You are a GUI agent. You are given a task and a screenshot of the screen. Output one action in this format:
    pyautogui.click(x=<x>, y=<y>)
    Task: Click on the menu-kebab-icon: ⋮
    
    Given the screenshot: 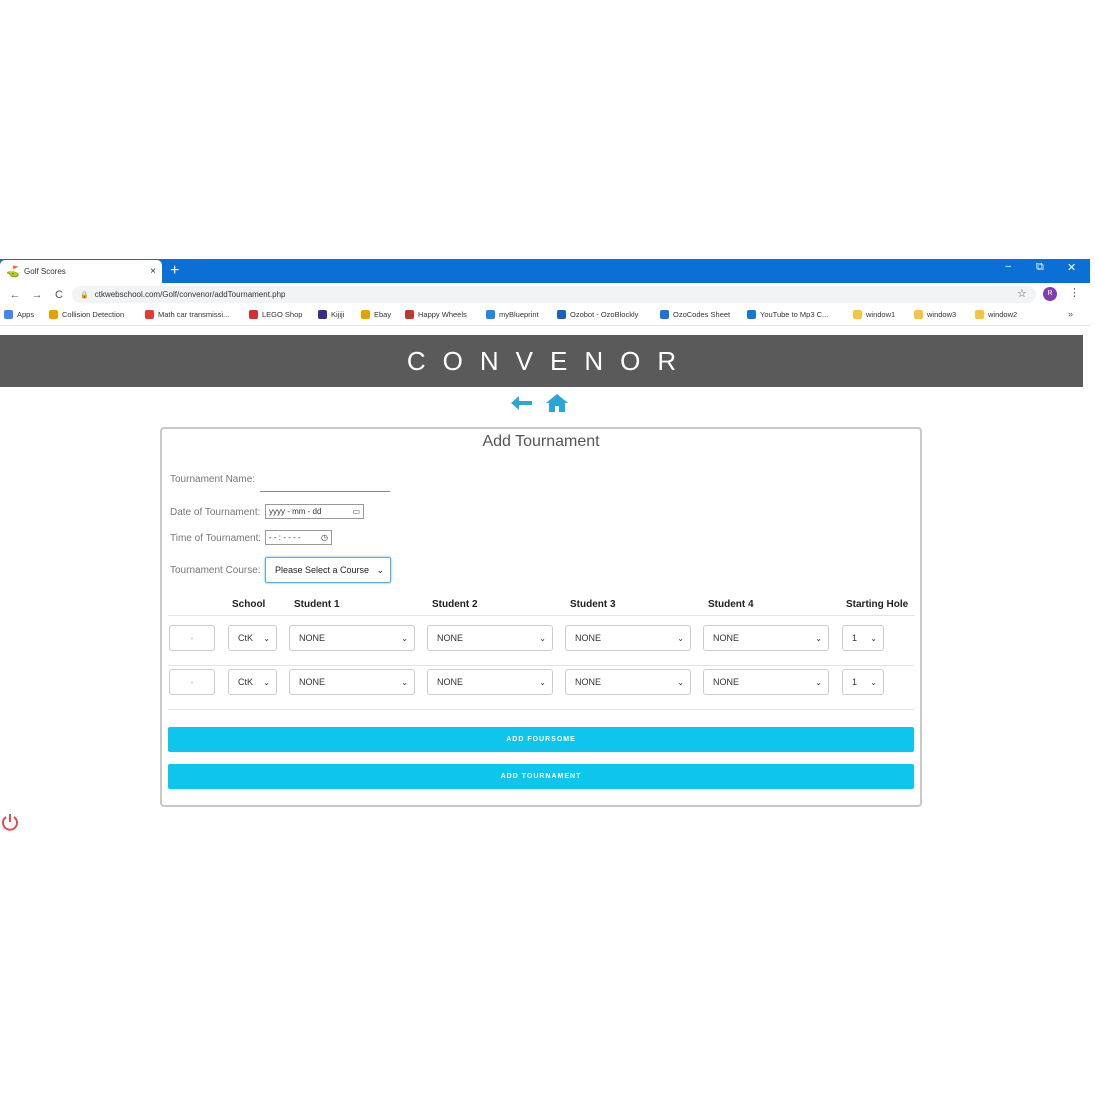 What is the action you would take?
    pyautogui.click(x=1074, y=292)
    